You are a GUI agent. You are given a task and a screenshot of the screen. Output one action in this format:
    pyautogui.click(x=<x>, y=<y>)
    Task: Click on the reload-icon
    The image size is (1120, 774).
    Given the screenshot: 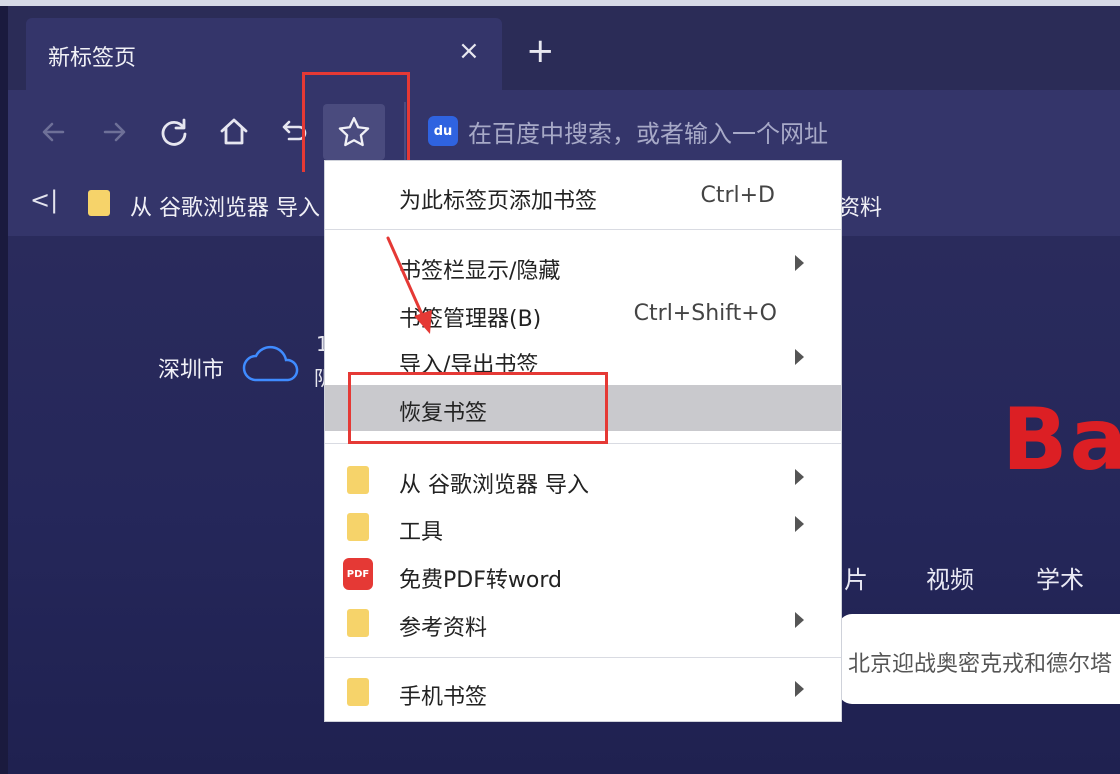 What is the action you would take?
    pyautogui.click(x=174, y=132)
    